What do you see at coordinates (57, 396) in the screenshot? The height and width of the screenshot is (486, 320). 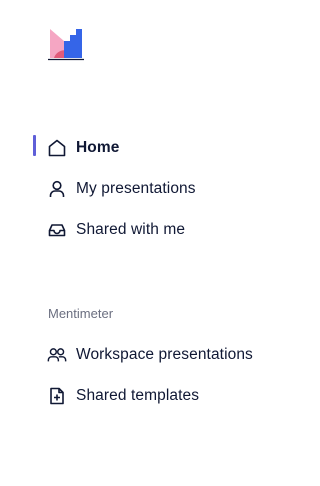 I see `file-plus-icon` at bounding box center [57, 396].